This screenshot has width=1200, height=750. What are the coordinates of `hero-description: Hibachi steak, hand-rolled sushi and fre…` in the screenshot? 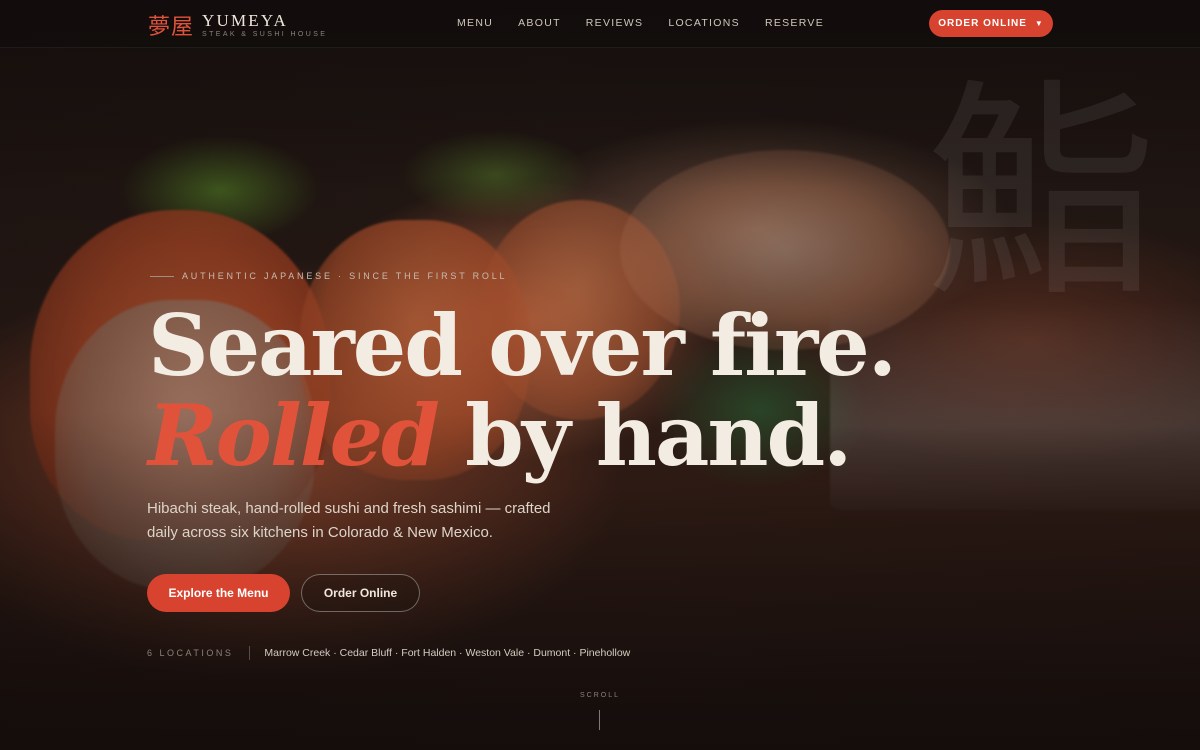 It's located at (349, 520).